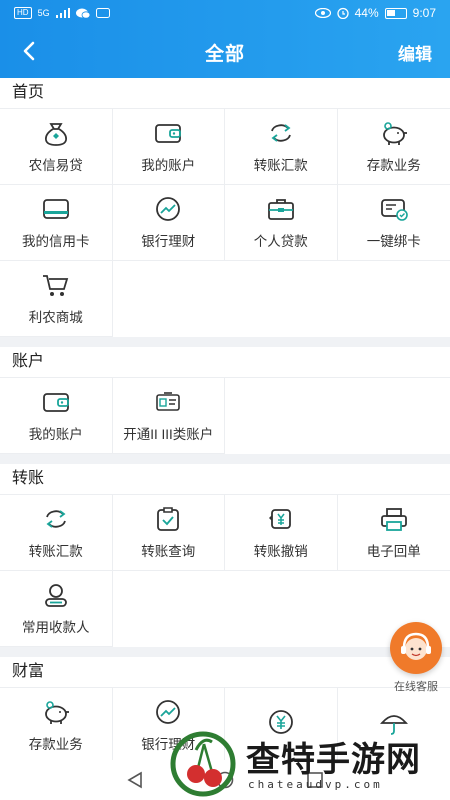 Image resolution: width=450 pixels, height=800 pixels. Describe the element at coordinates (56, 299) in the screenshot. I see `menu-item: 利农商城` at that location.